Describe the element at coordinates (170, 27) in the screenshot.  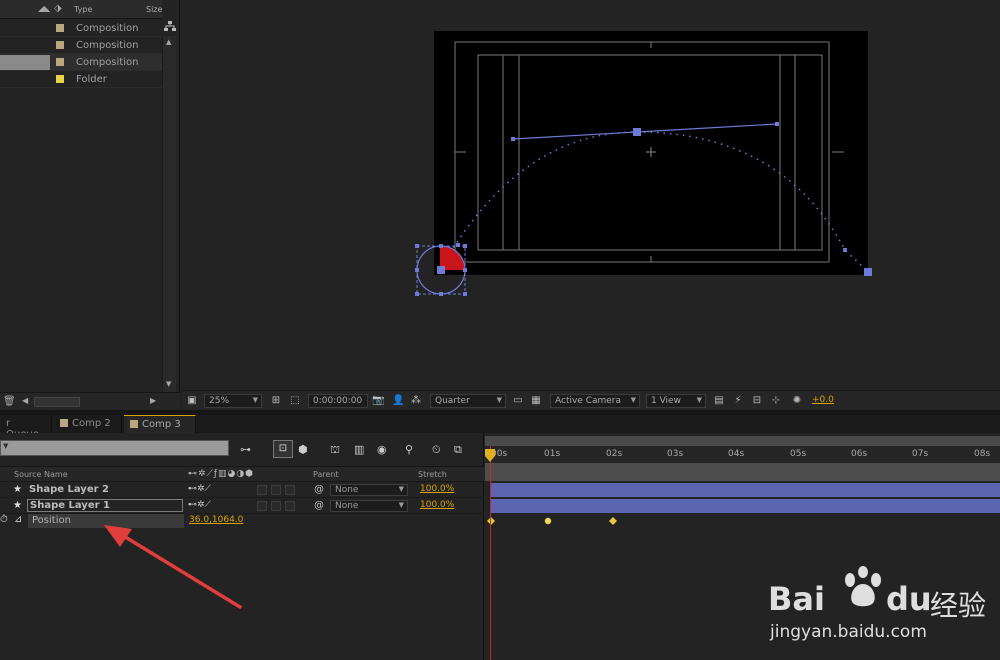
I see `flowchart-icon` at that location.